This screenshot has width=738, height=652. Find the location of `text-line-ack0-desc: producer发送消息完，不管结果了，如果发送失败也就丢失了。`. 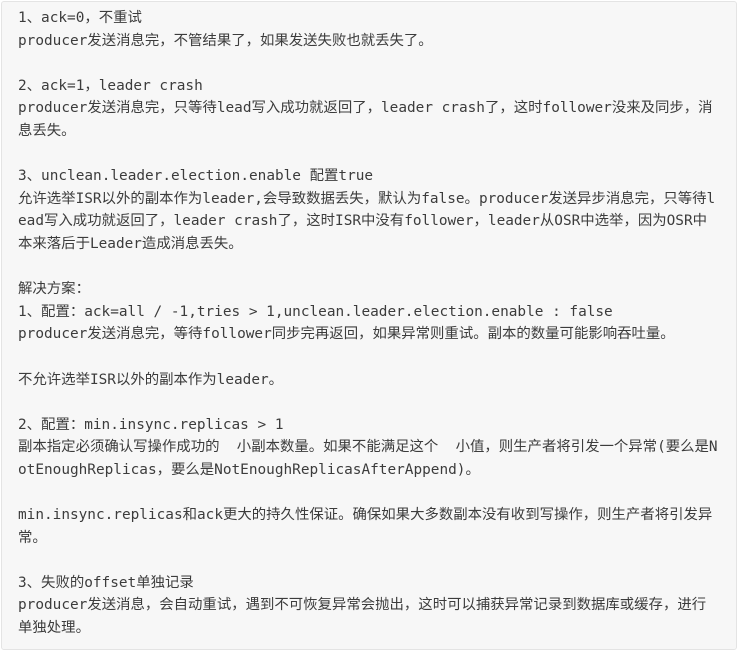

text-line-ack0-desc: producer发送消息完，不管结果了，如果发送失败也就丢失了。 is located at coordinates (225, 40).